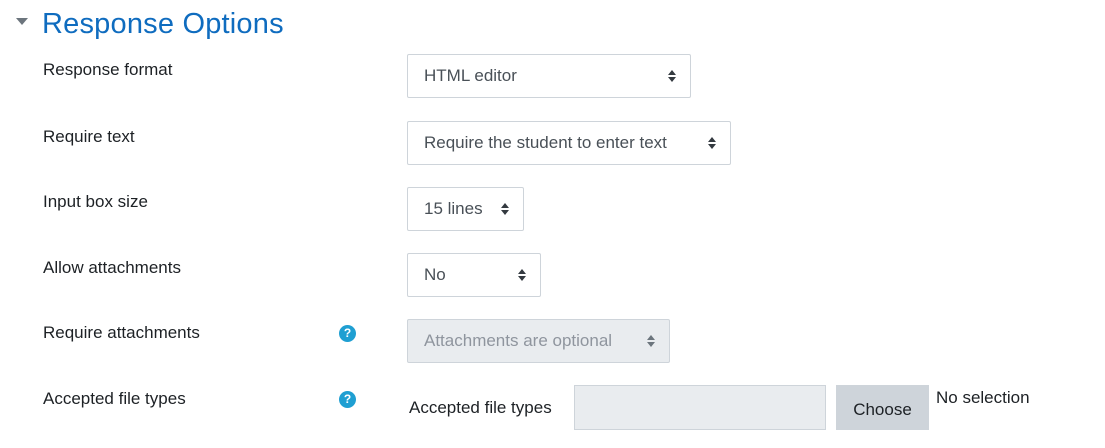 This screenshot has height=448, width=1105. I want to click on filetypes-input, so click(700, 407).